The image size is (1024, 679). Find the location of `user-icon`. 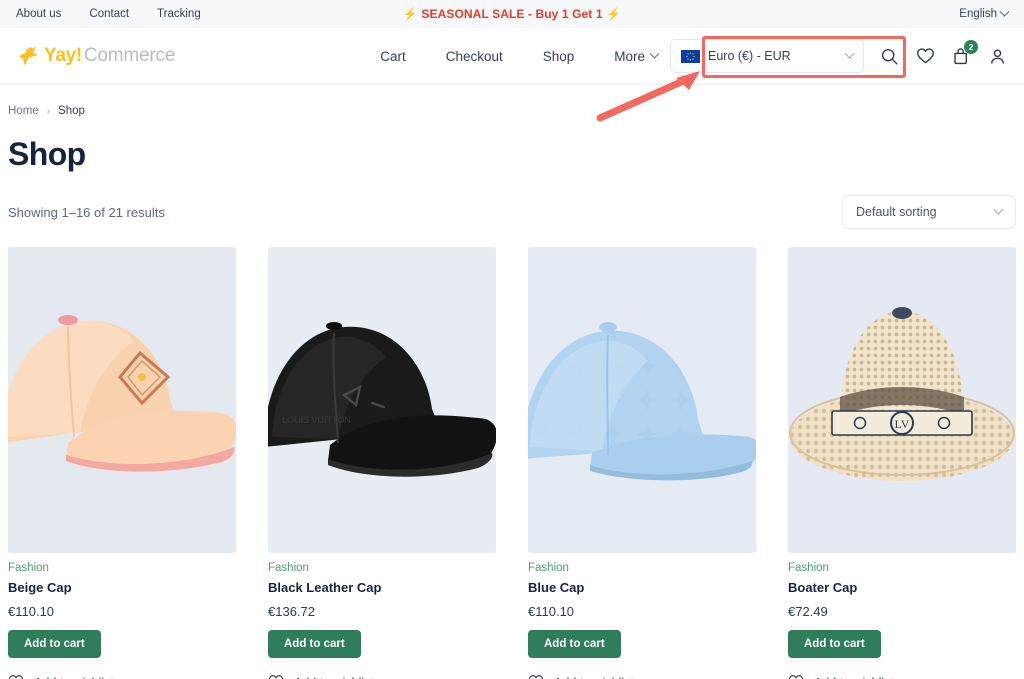

user-icon is located at coordinates (997, 56).